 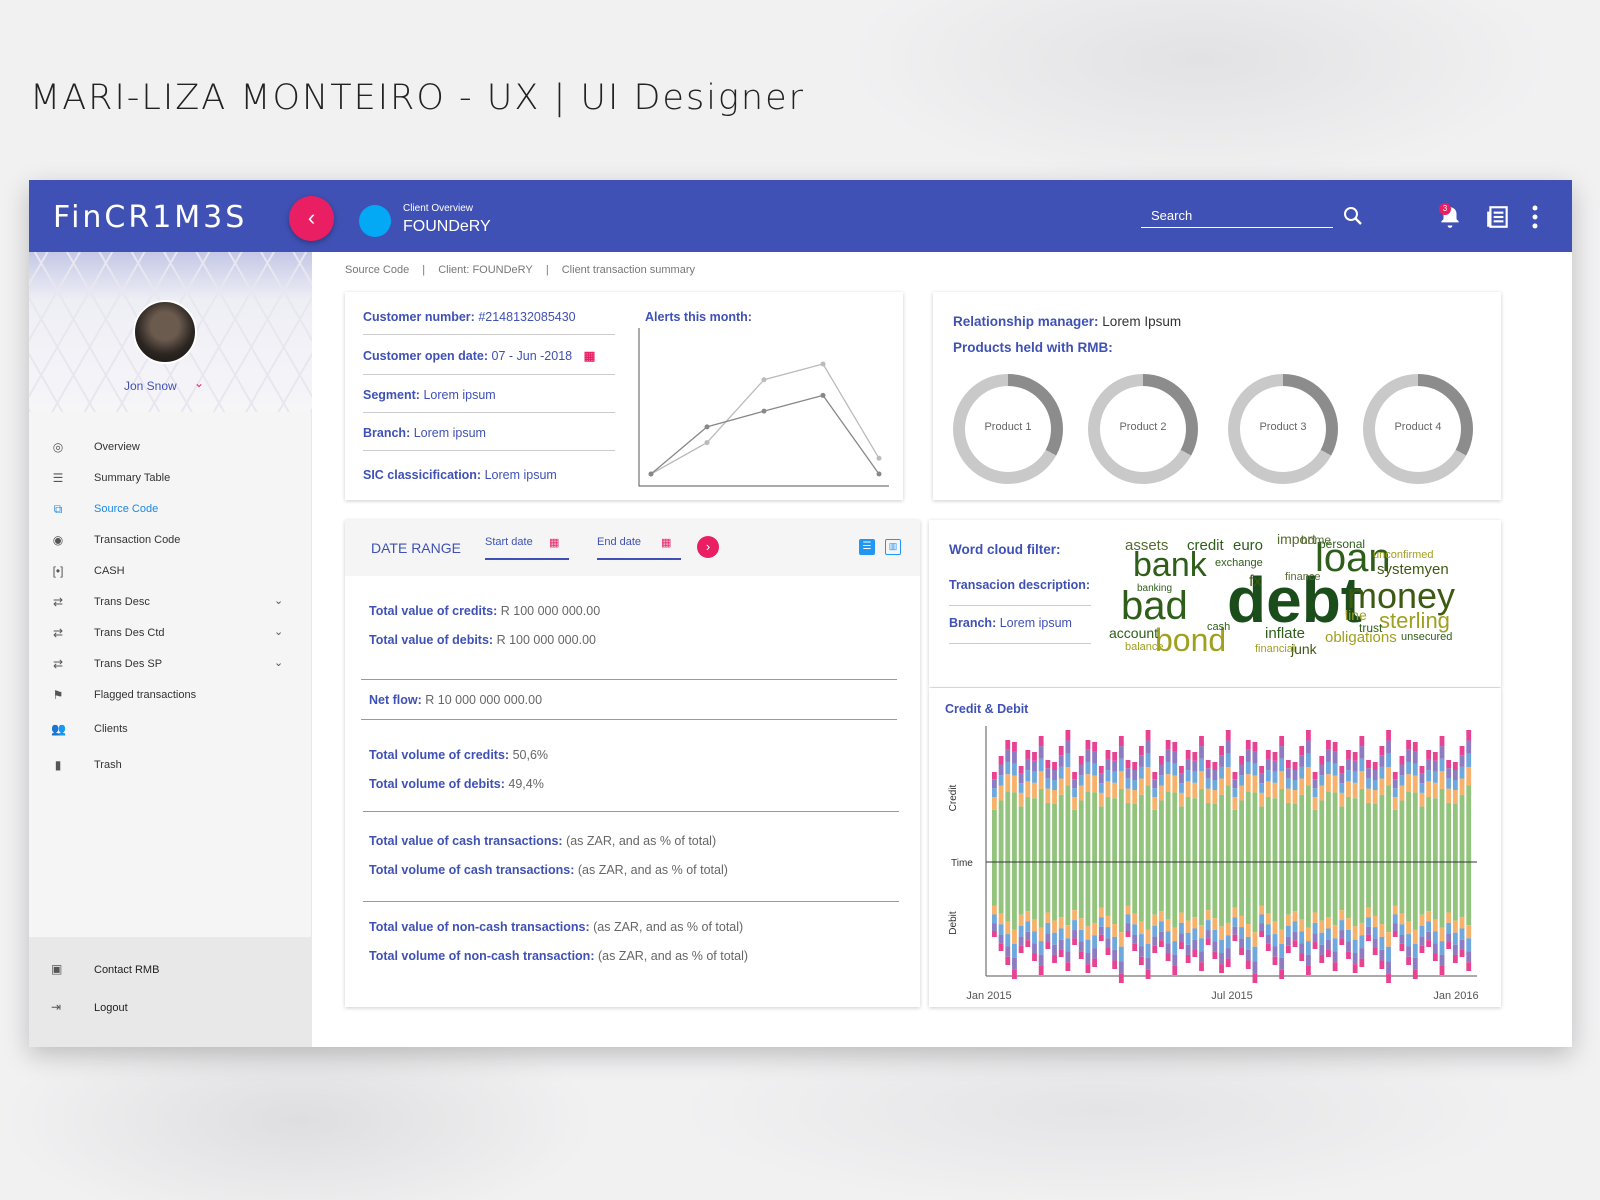 What do you see at coordinates (1218, 627) in the screenshot?
I see `word-cloud-term: cash` at bounding box center [1218, 627].